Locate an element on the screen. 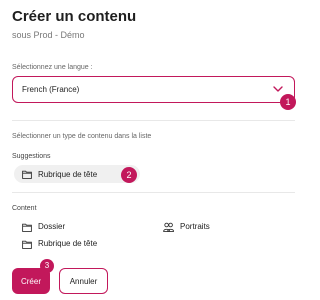 This screenshot has width=320, height=300. language-select-value: French (France) is located at coordinates (51, 89).